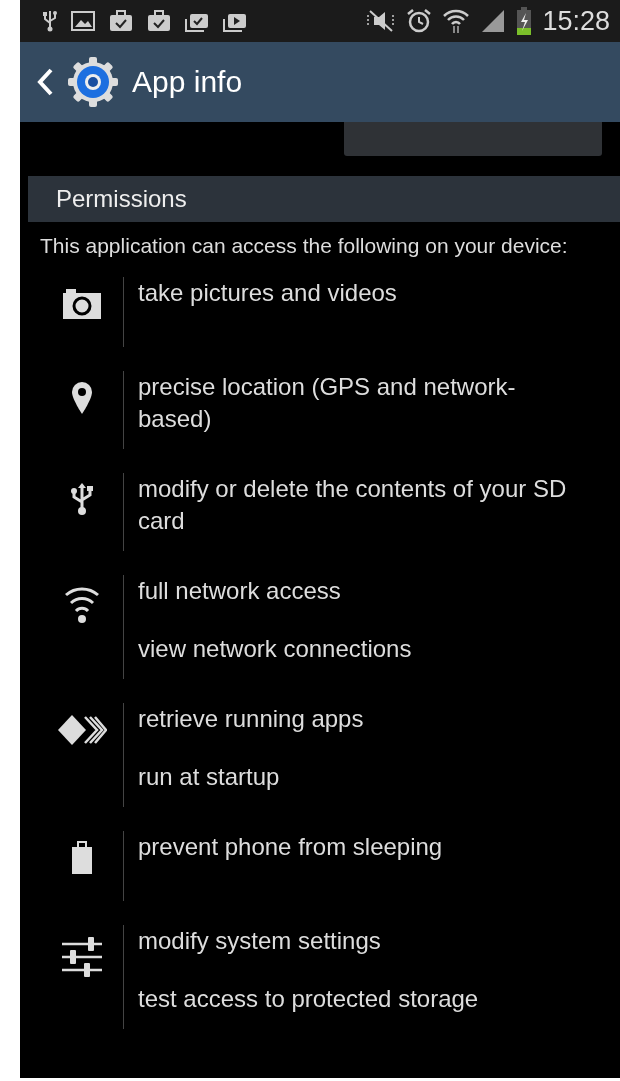 The image size is (620, 1081). Describe the element at coordinates (381, 21) in the screenshot. I see `mute-icon` at that location.